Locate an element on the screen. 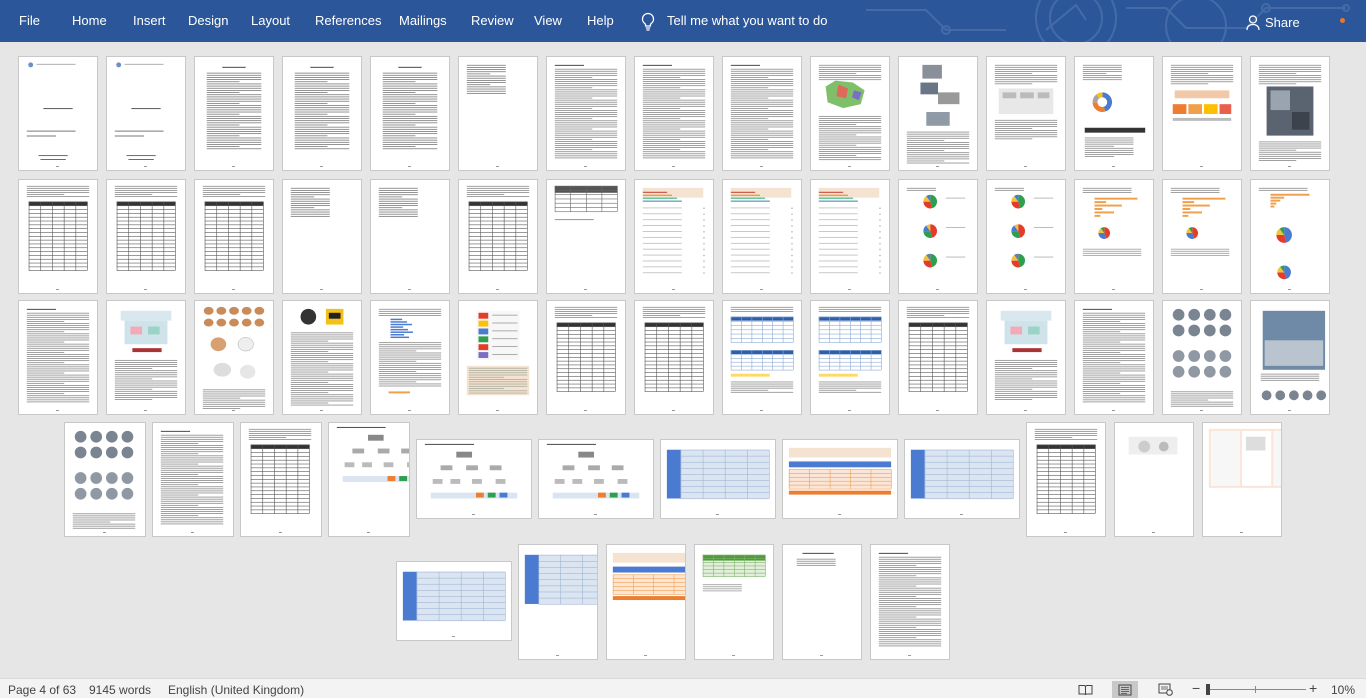  tell-me-search: Tell me what you want to do is located at coordinates (747, 21).